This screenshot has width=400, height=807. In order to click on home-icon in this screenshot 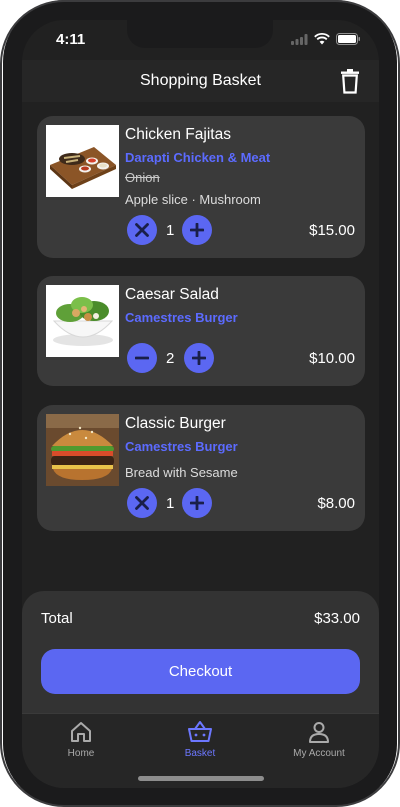, I will do `click(81, 732)`.